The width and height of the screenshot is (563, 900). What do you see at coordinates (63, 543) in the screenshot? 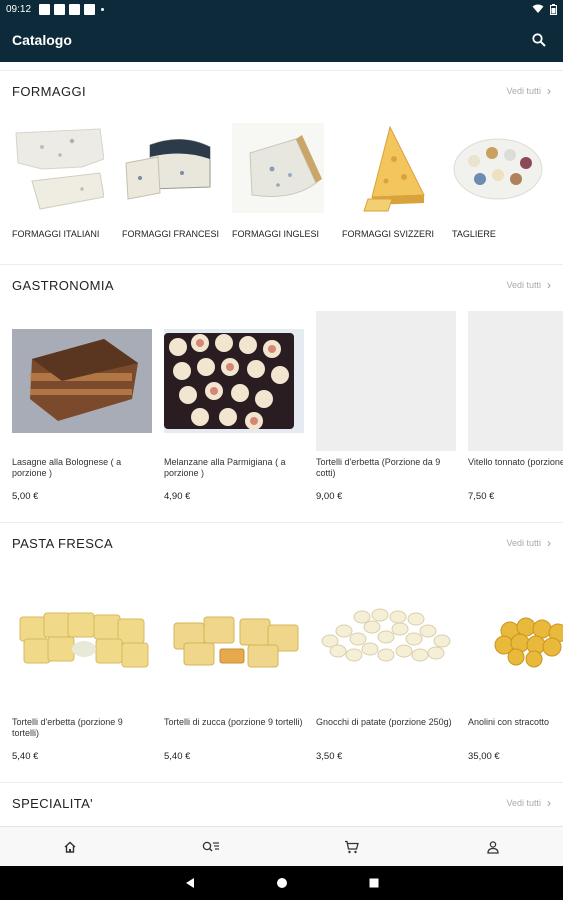
I see `section-title: PASTA FRESCA` at bounding box center [63, 543].